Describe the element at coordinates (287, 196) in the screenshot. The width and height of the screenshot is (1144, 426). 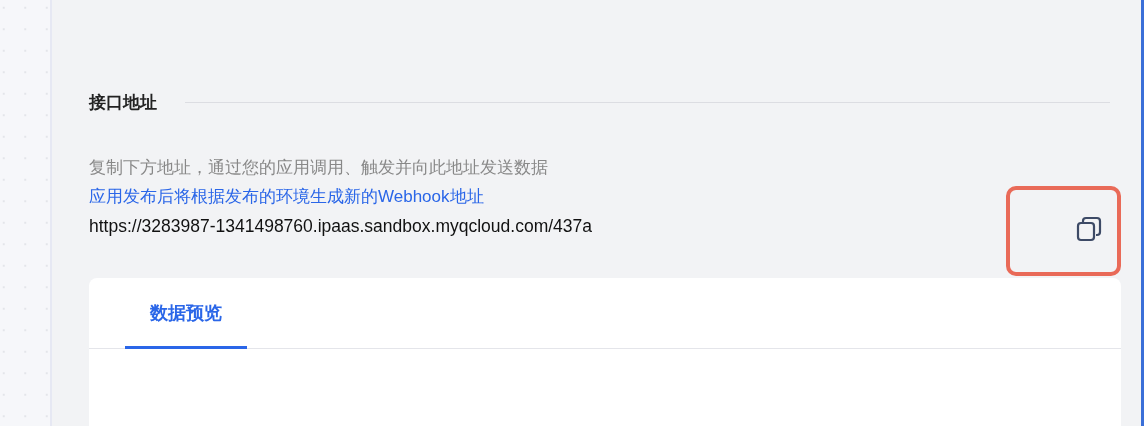
I see `notice-text: 应用发布后将根据发布的环境生成新的Webhook地址` at that location.